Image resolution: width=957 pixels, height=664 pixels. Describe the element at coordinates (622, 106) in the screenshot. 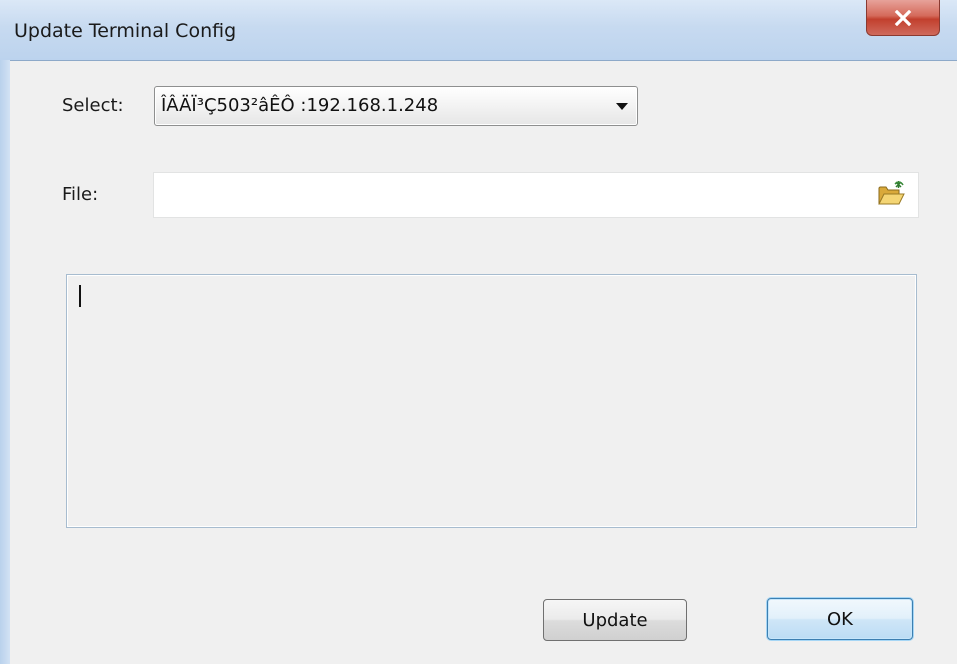

I see `chevron-down-icon` at that location.